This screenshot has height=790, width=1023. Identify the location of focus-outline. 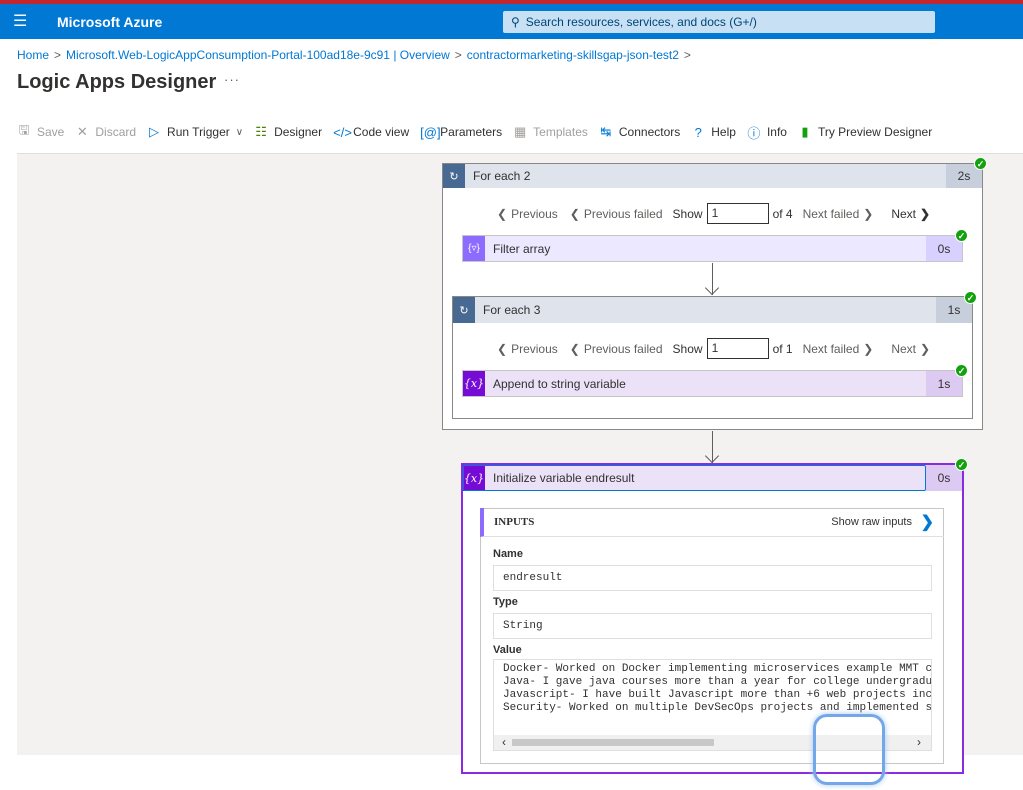
(694, 478).